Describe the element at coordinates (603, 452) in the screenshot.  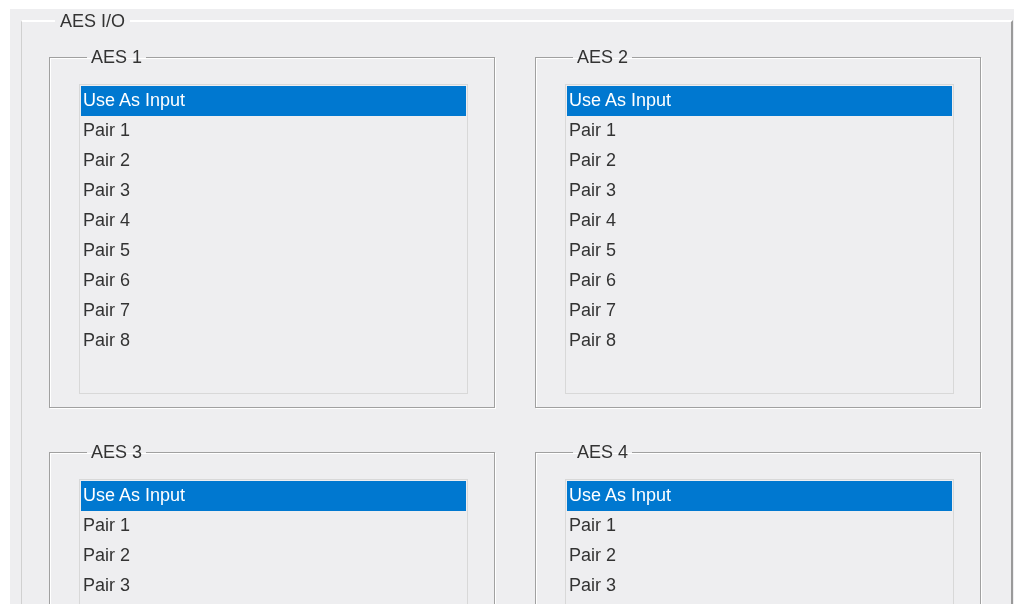
I see `group-title: AES 4` at that location.